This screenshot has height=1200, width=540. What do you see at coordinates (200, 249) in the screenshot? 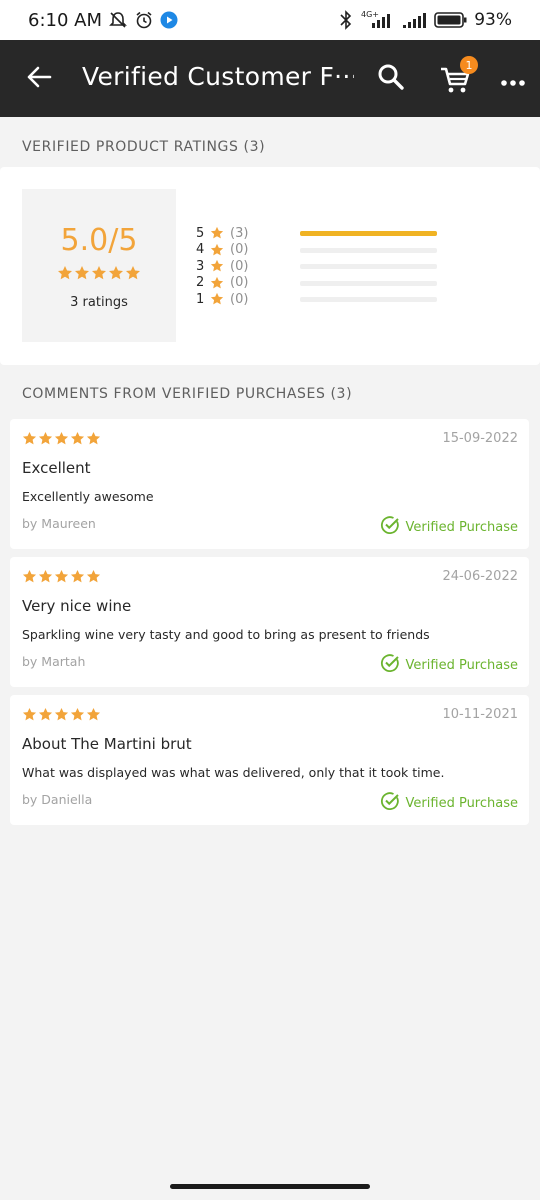
I see `rating-level: 4` at bounding box center [200, 249].